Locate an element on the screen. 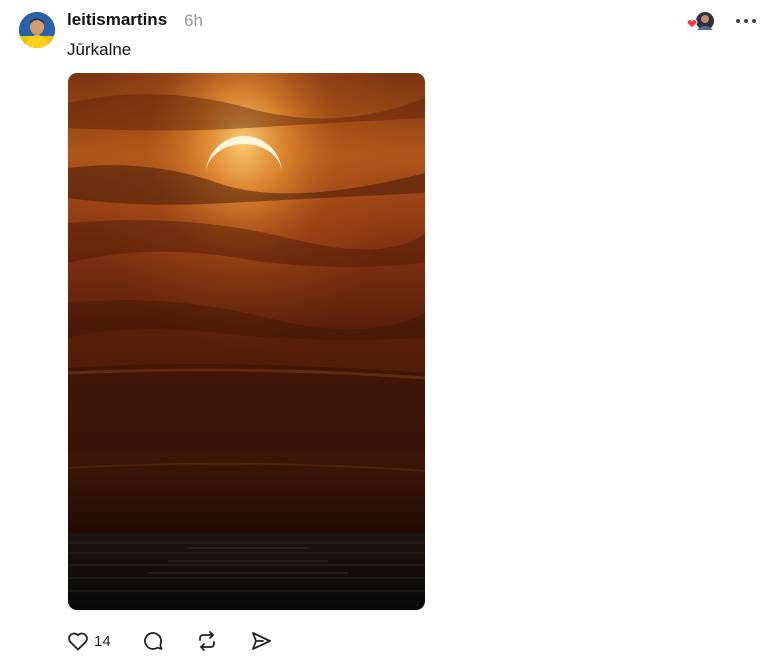 The image size is (762, 665). like-button: 14 is located at coordinates (88, 641).